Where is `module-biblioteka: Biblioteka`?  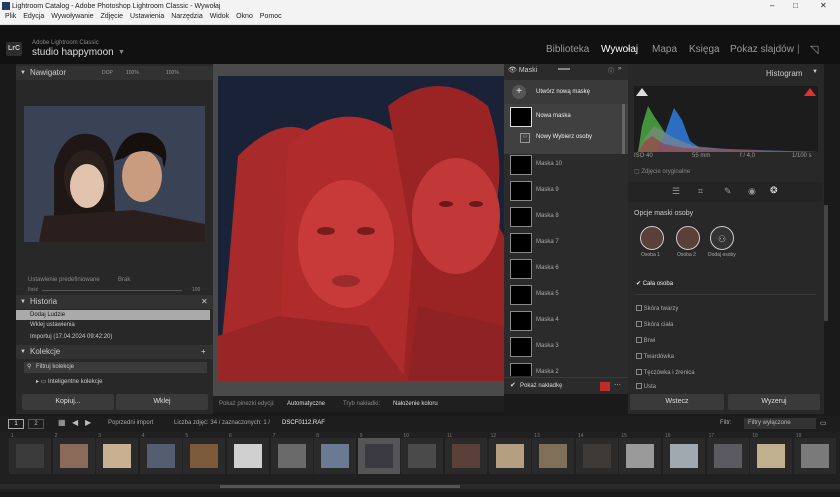
module-biblioteka: Biblioteka is located at coordinates (567, 49).